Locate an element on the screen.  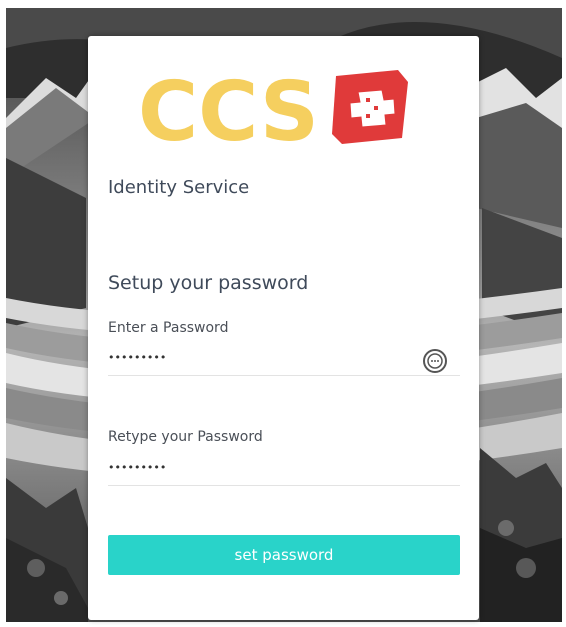
set-password-button: set password is located at coordinates (284, 555).